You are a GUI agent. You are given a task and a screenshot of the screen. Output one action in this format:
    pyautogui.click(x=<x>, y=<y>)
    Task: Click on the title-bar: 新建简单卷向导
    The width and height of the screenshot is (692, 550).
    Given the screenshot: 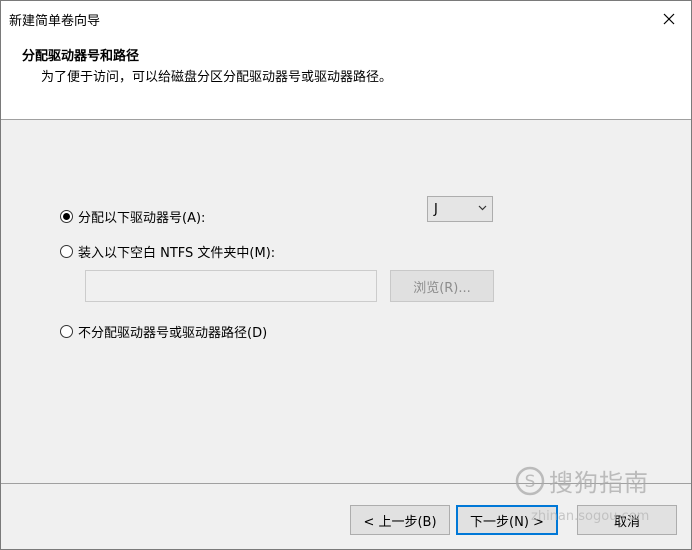 What is the action you would take?
    pyautogui.click(x=346, y=19)
    